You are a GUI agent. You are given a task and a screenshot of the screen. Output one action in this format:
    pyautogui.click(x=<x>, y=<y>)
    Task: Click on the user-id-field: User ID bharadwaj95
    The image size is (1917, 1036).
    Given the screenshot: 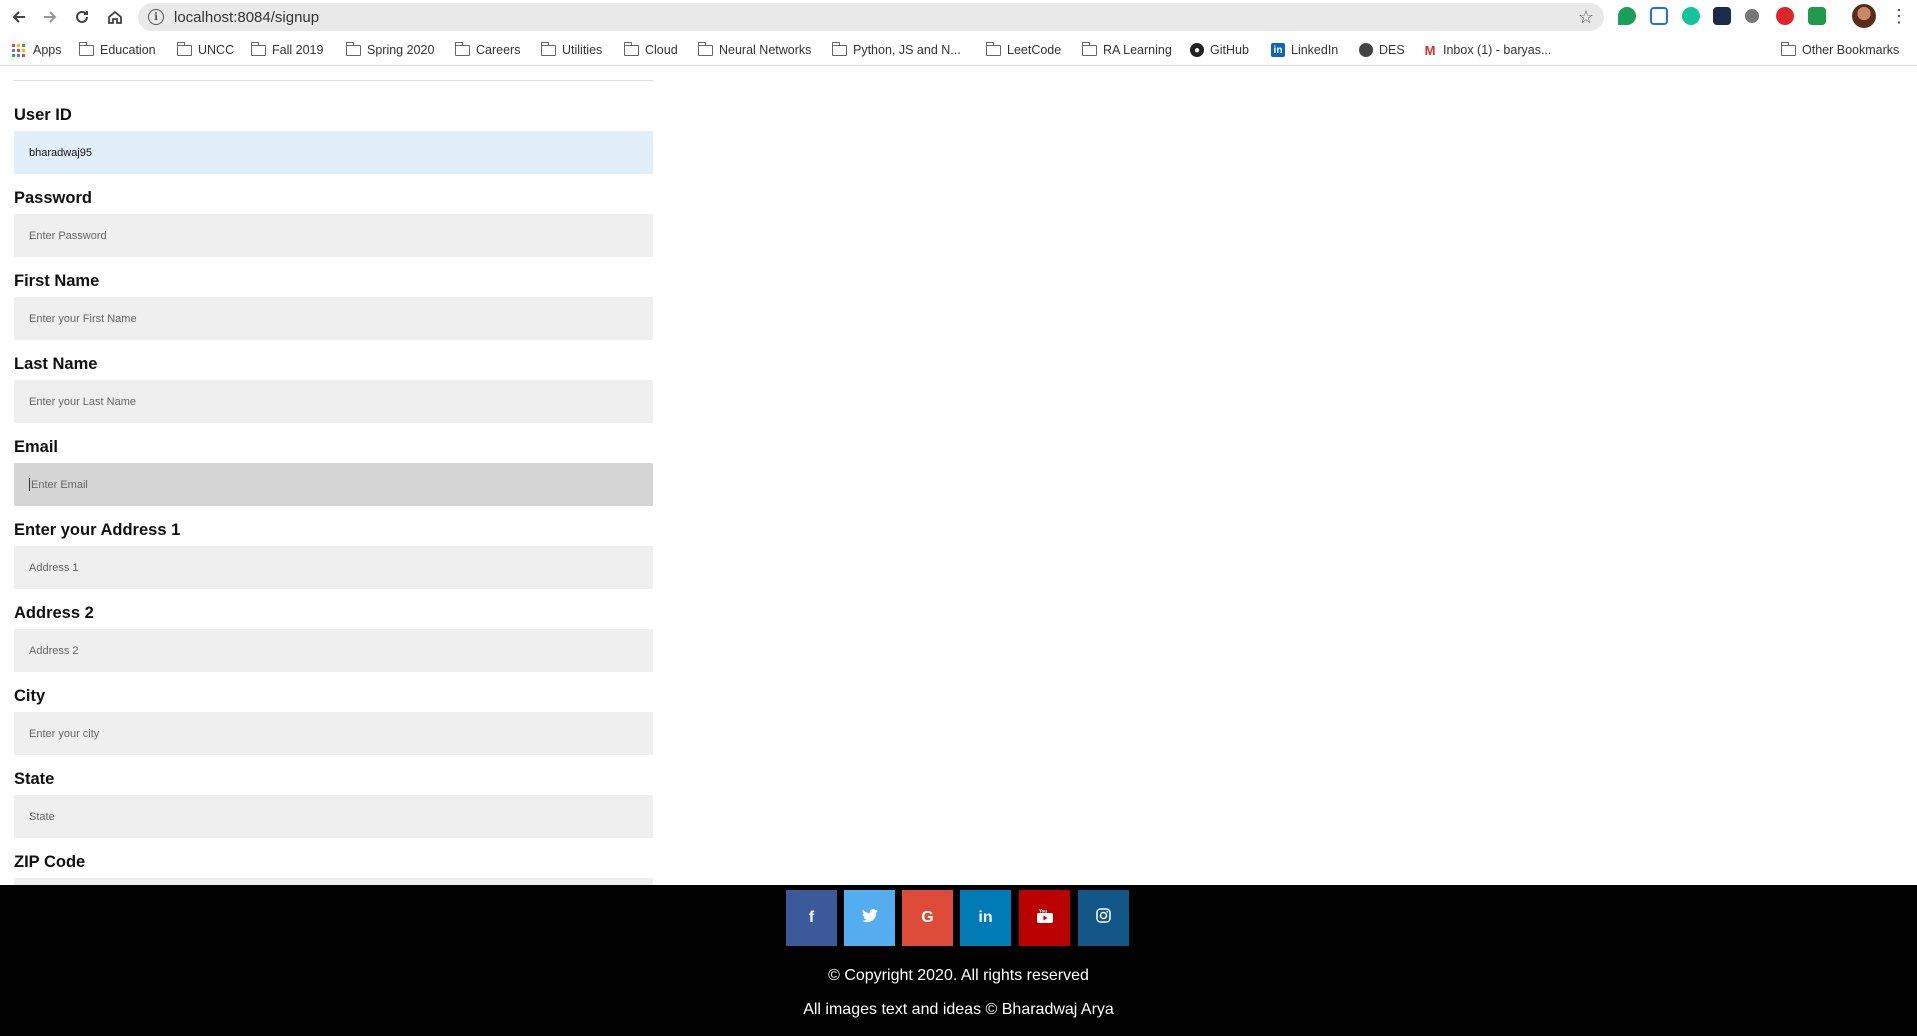 What is the action you would take?
    pyautogui.click(x=333, y=139)
    